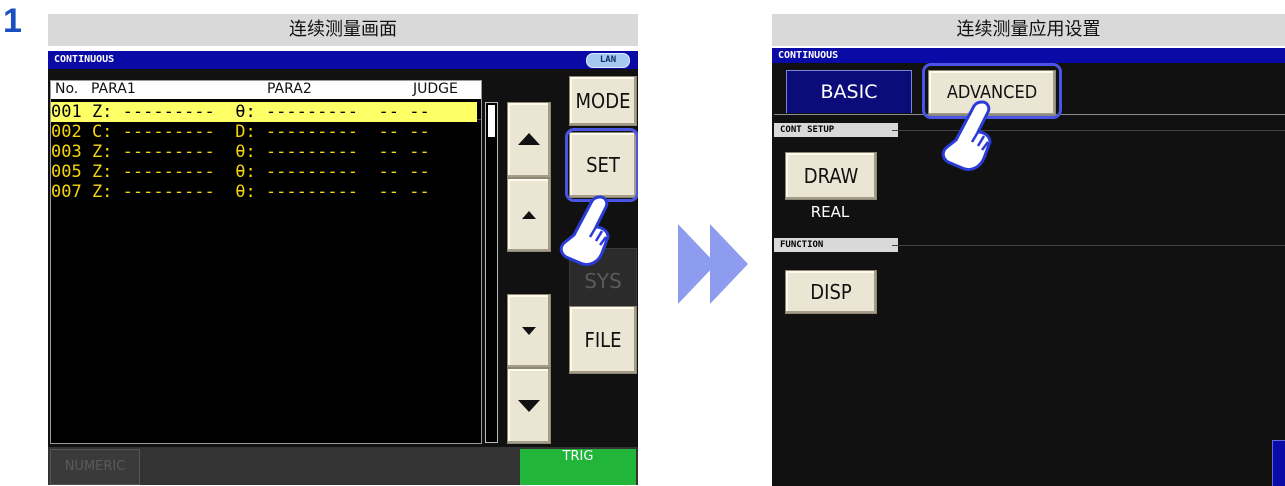 This screenshot has width=1285, height=486. I want to click on scroll-down-button, so click(529, 331).